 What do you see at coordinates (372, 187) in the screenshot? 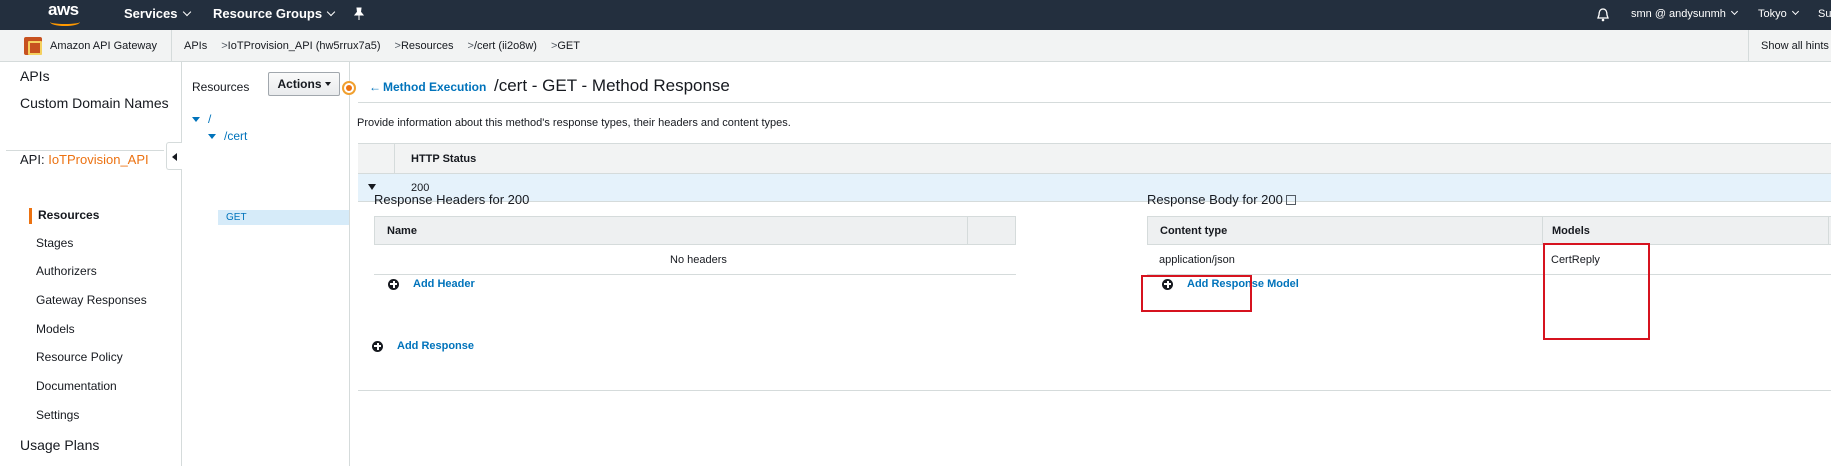
I see `collapse-triangle-icon` at bounding box center [372, 187].